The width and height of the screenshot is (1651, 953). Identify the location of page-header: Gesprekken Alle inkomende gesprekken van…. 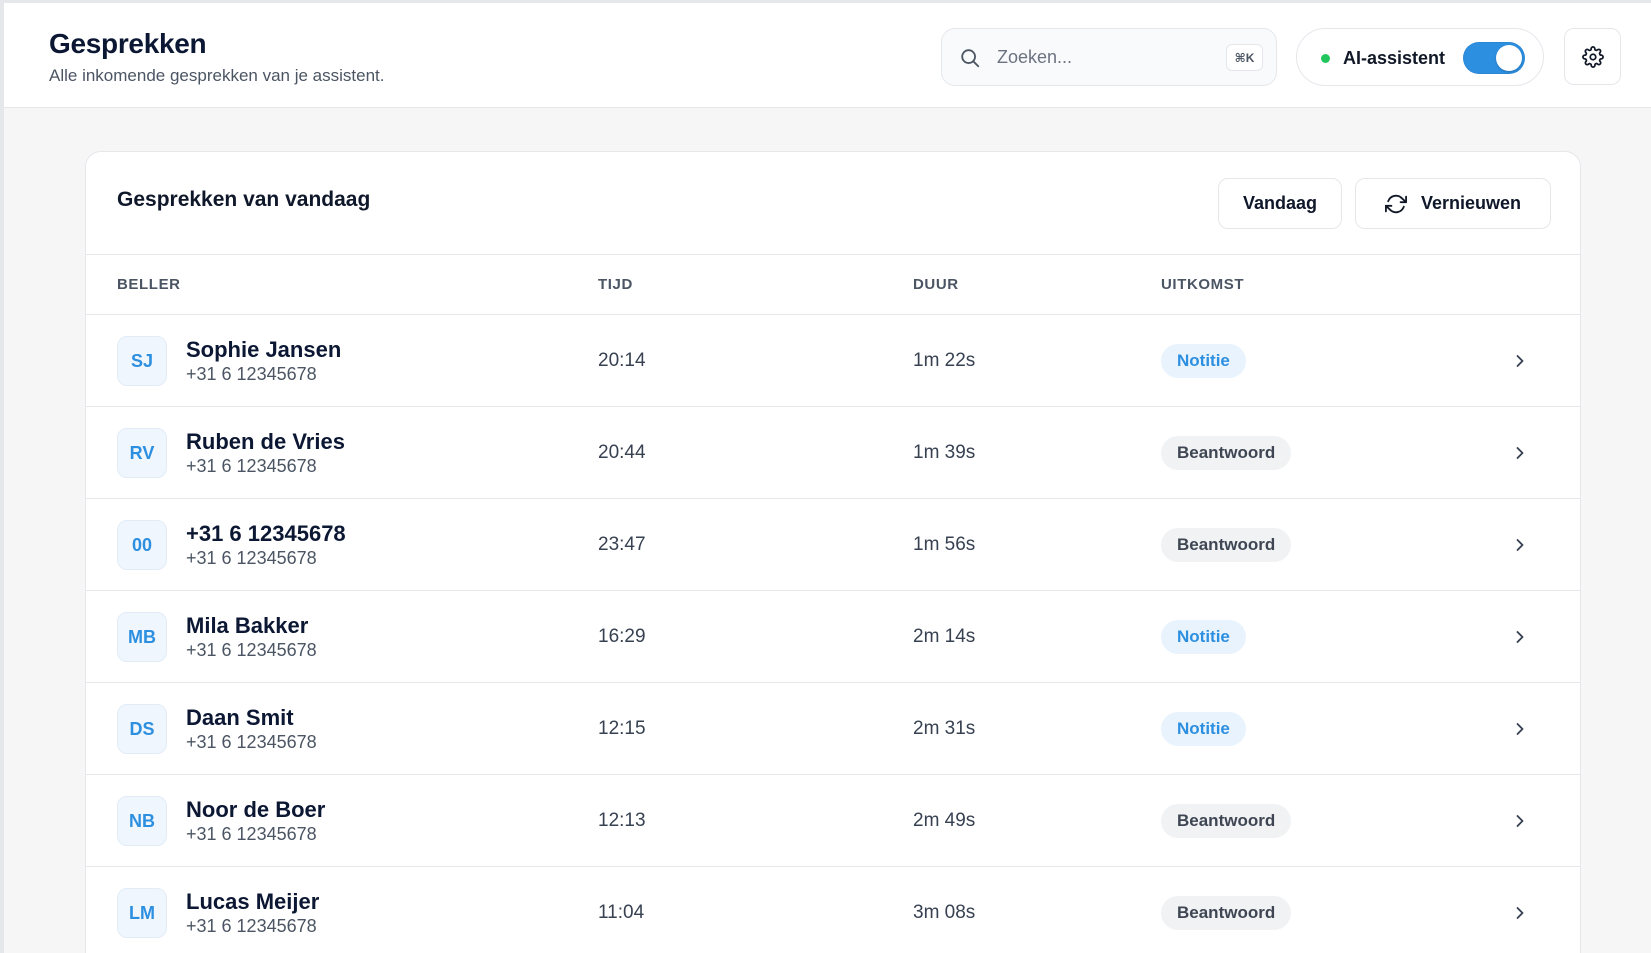
(827, 55).